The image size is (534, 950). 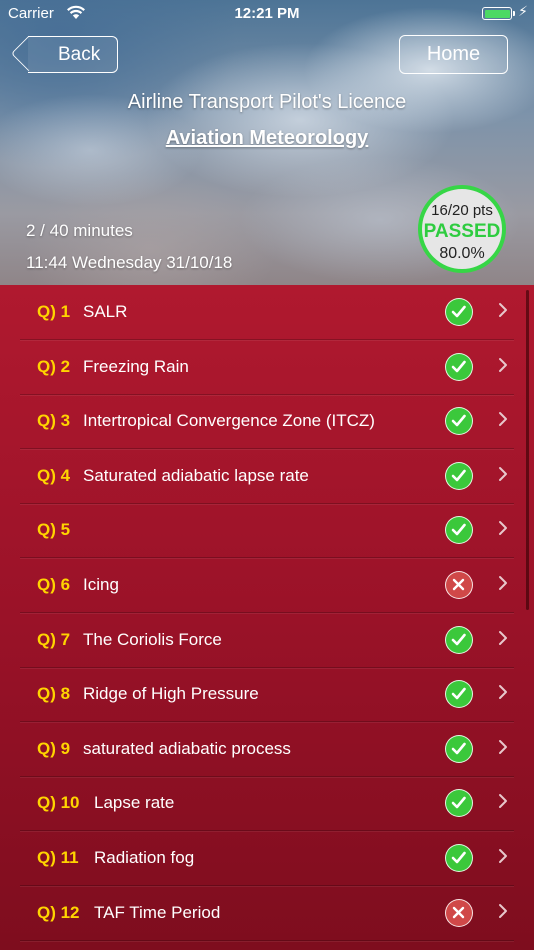 What do you see at coordinates (267, 858) in the screenshot?
I see `question-row: Q) 11 Radiation fog` at bounding box center [267, 858].